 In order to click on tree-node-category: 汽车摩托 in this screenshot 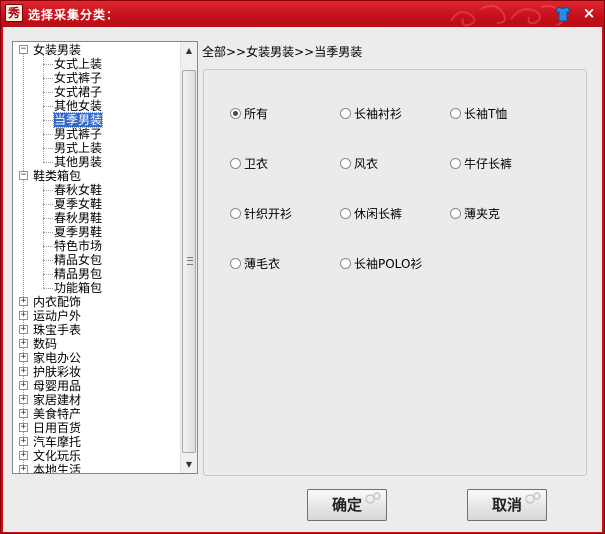, I will do `click(57, 442)`.